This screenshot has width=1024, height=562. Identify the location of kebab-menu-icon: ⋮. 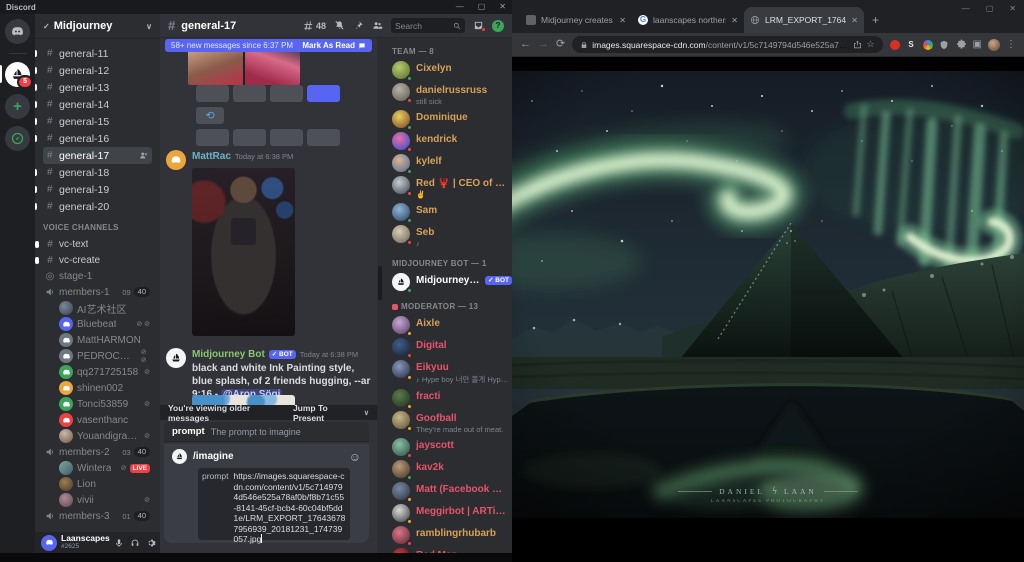
(1011, 44).